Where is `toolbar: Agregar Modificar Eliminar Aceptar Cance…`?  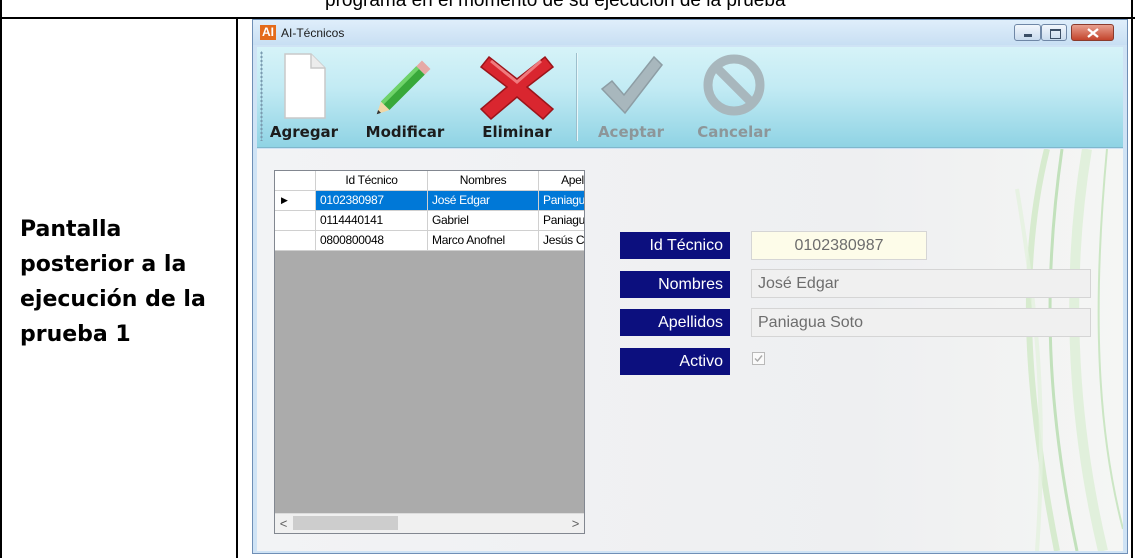
toolbar: Agregar Modificar Eliminar Aceptar Cance… is located at coordinates (690, 97).